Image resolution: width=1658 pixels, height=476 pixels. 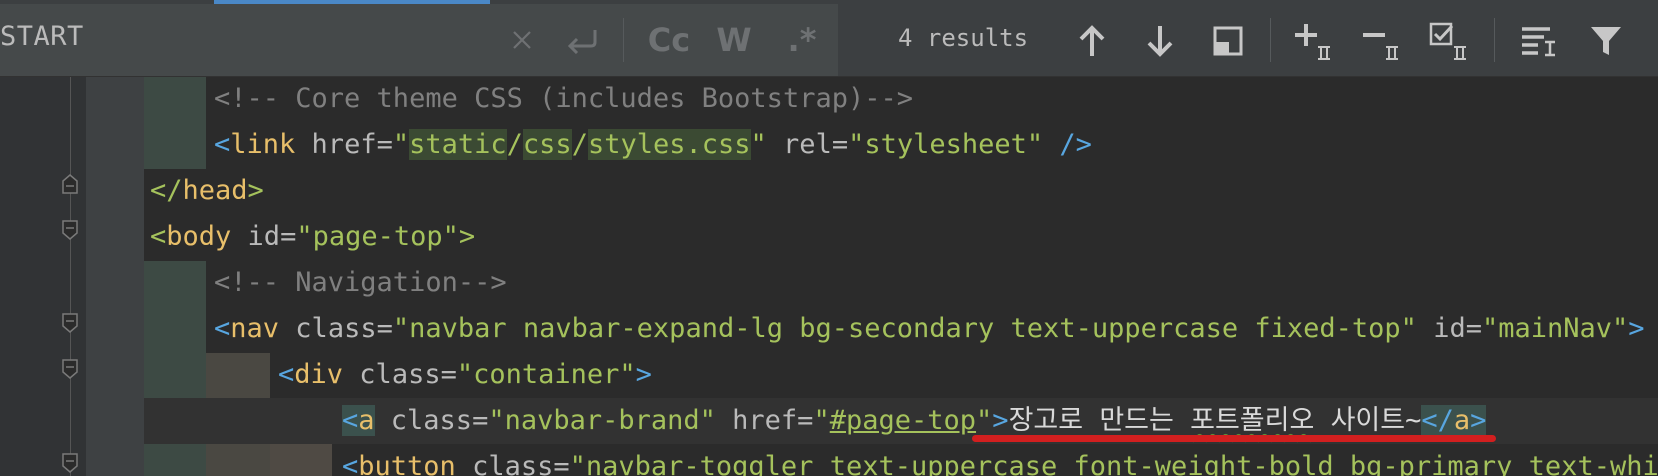 I want to click on code-line-4: <body id="page-top">, so click(x=313, y=236).